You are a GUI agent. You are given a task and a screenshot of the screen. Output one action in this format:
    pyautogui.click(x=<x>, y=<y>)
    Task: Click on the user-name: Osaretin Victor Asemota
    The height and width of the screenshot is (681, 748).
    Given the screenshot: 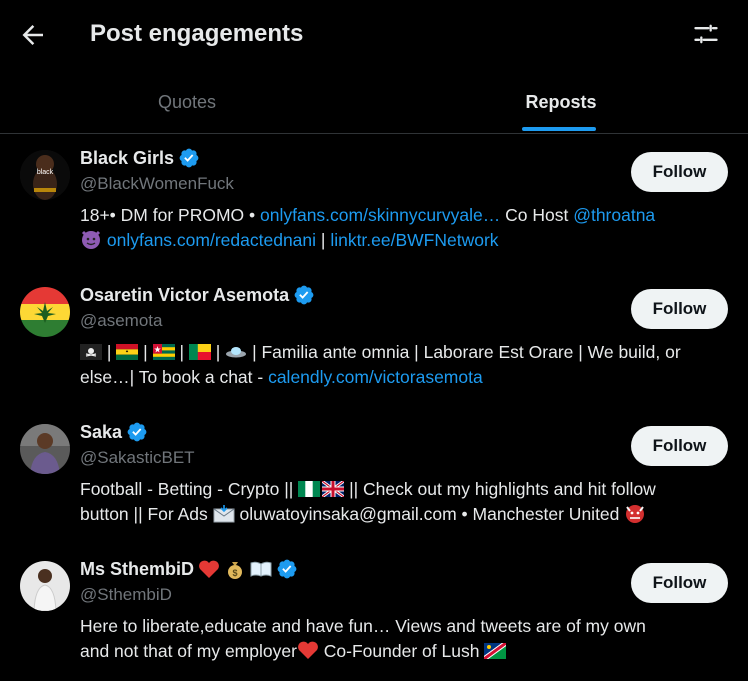 What is the action you would take?
    pyautogui.click(x=184, y=295)
    